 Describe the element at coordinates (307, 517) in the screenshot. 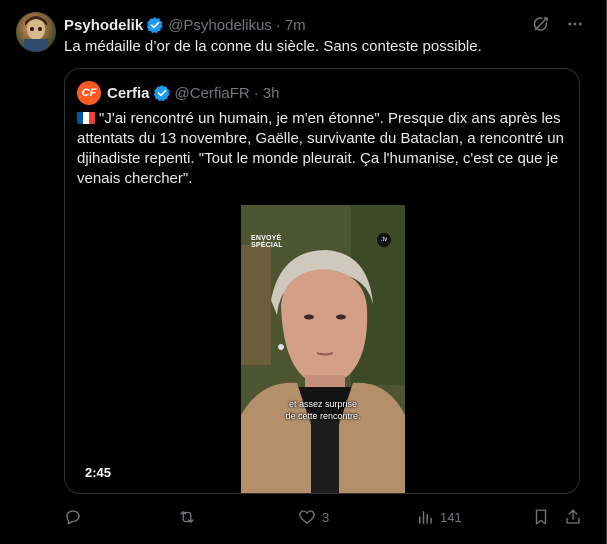

I see `heart-icon` at that location.